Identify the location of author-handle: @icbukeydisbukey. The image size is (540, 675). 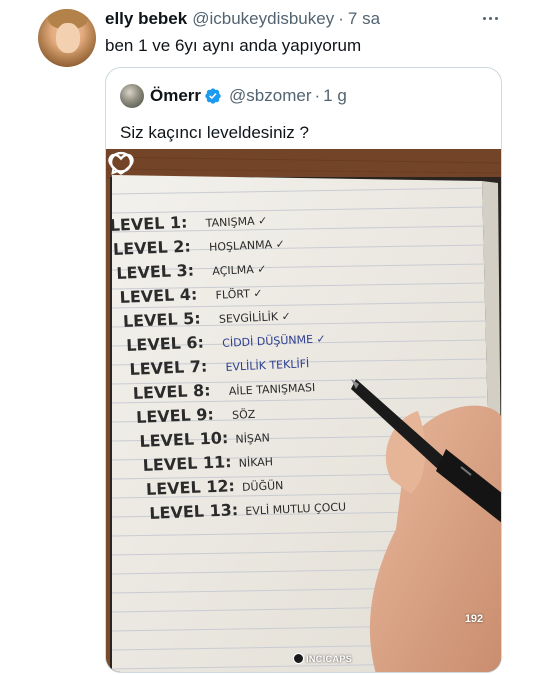
(263, 19).